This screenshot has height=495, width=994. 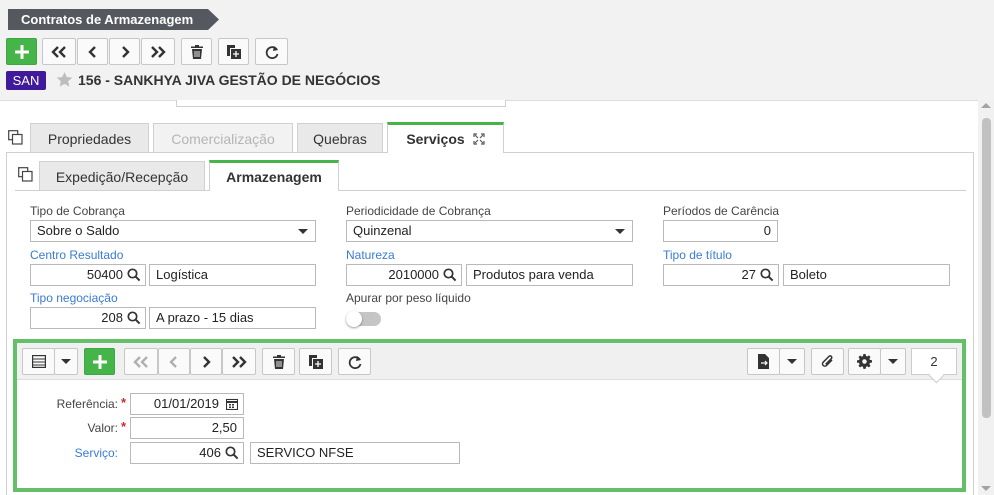 I want to click on attach-button, so click(x=827, y=361).